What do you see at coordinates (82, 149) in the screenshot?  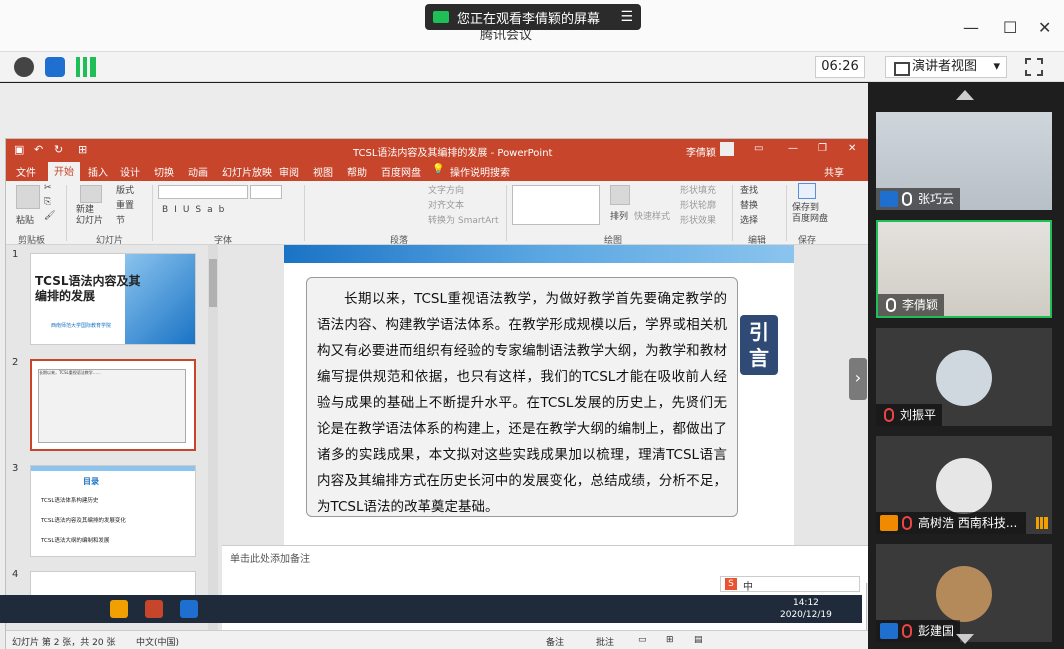 I see `present-icon: ⊞` at bounding box center [82, 149].